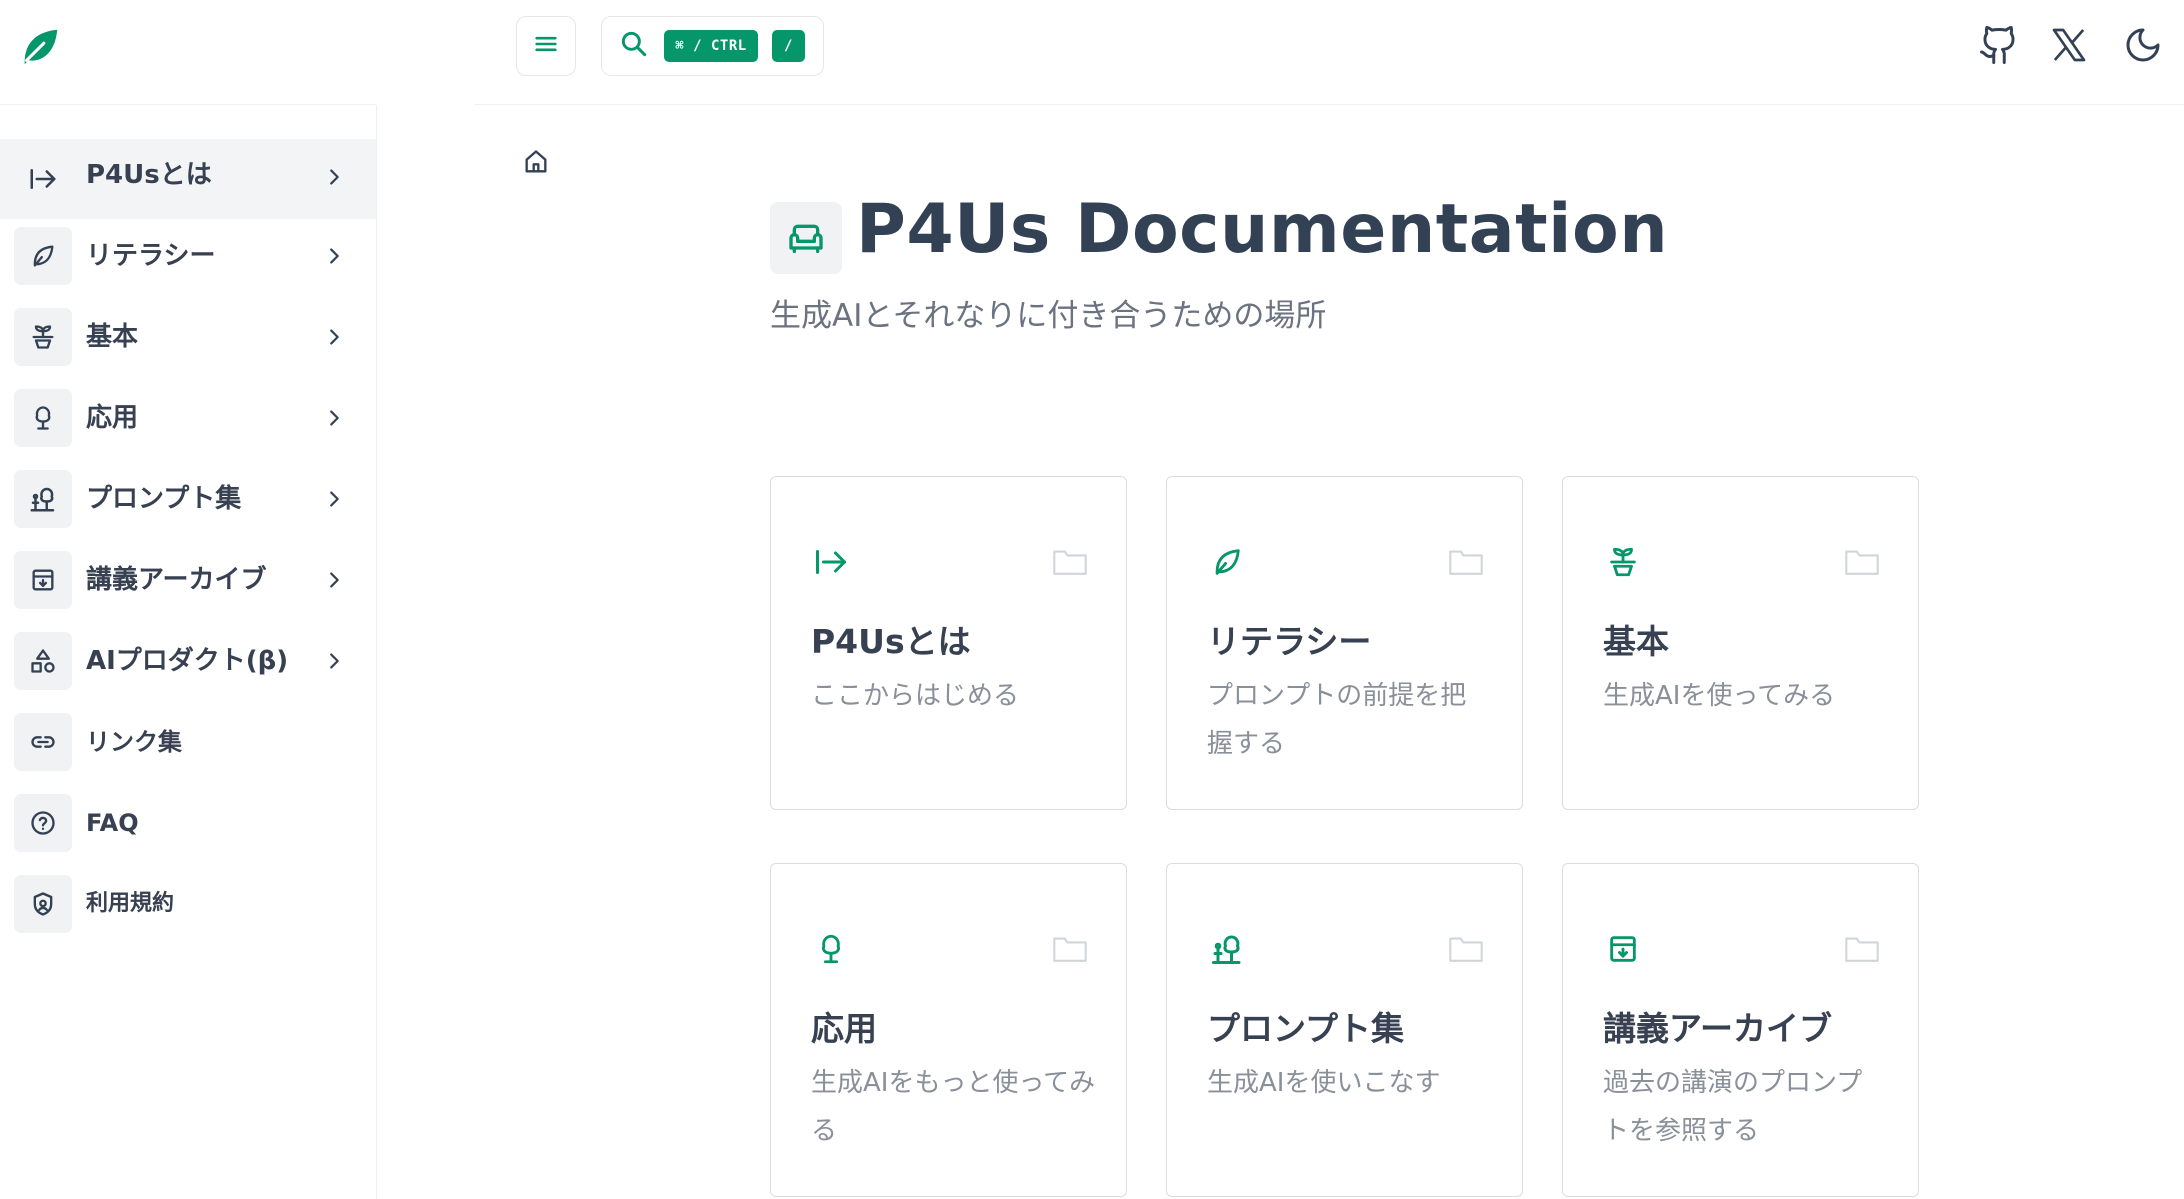 The height and width of the screenshot is (1199, 2184). I want to click on search-shortcut-primary: ⌘ / CTRL, so click(711, 46).